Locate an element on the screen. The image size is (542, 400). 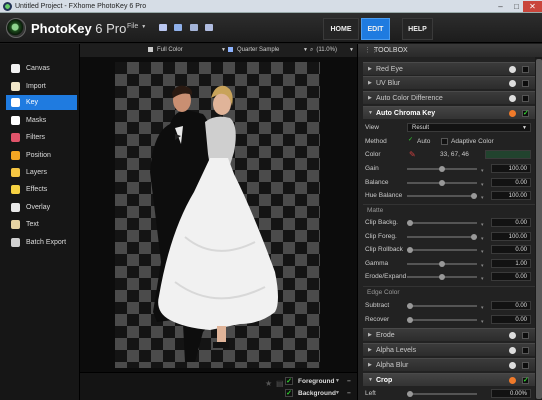
erode-expand-value: 0.00 is located at coordinates (511, 276).